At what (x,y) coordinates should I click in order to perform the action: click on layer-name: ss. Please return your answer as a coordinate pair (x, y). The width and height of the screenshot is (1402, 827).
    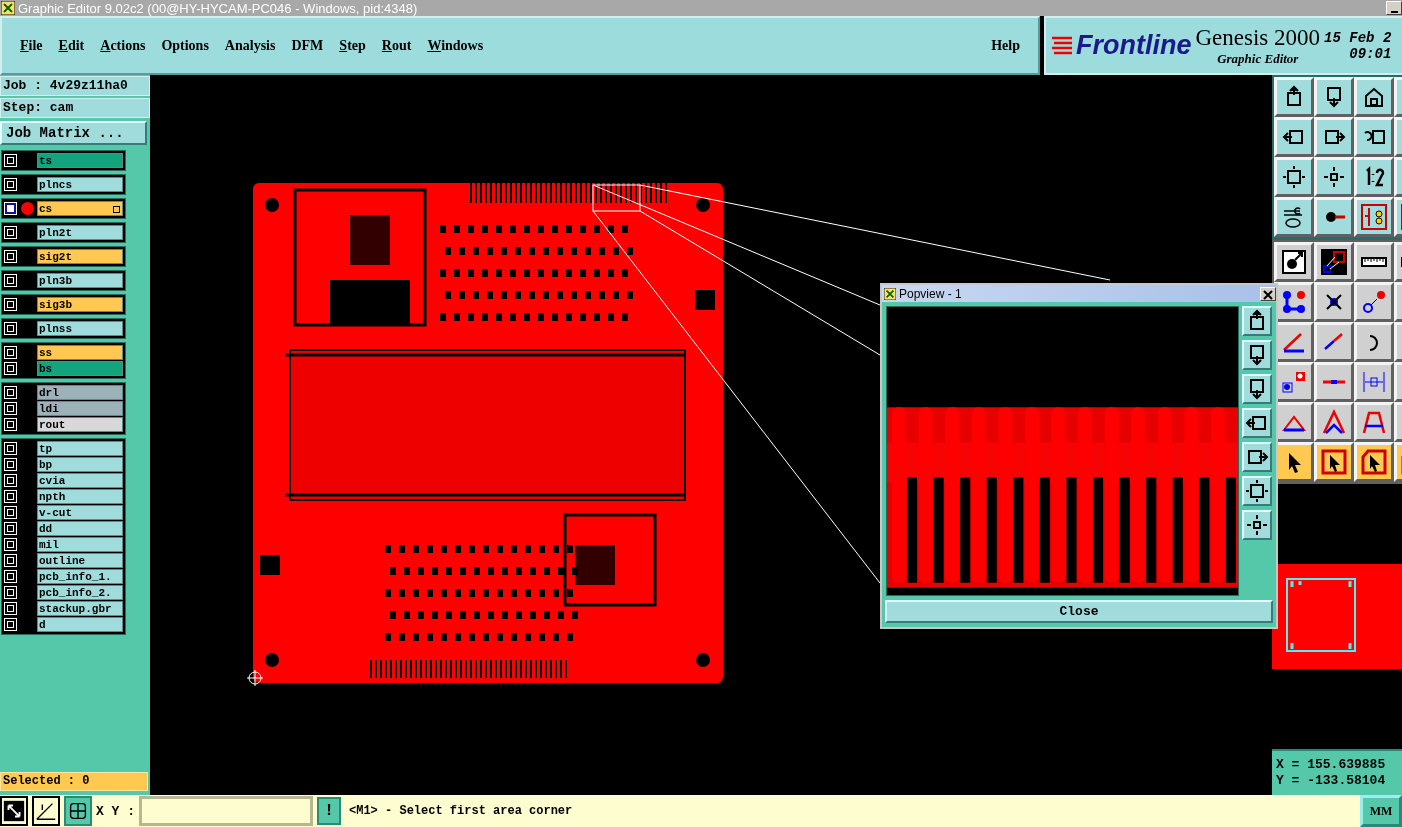
    Looking at the image, I should click on (80, 352).